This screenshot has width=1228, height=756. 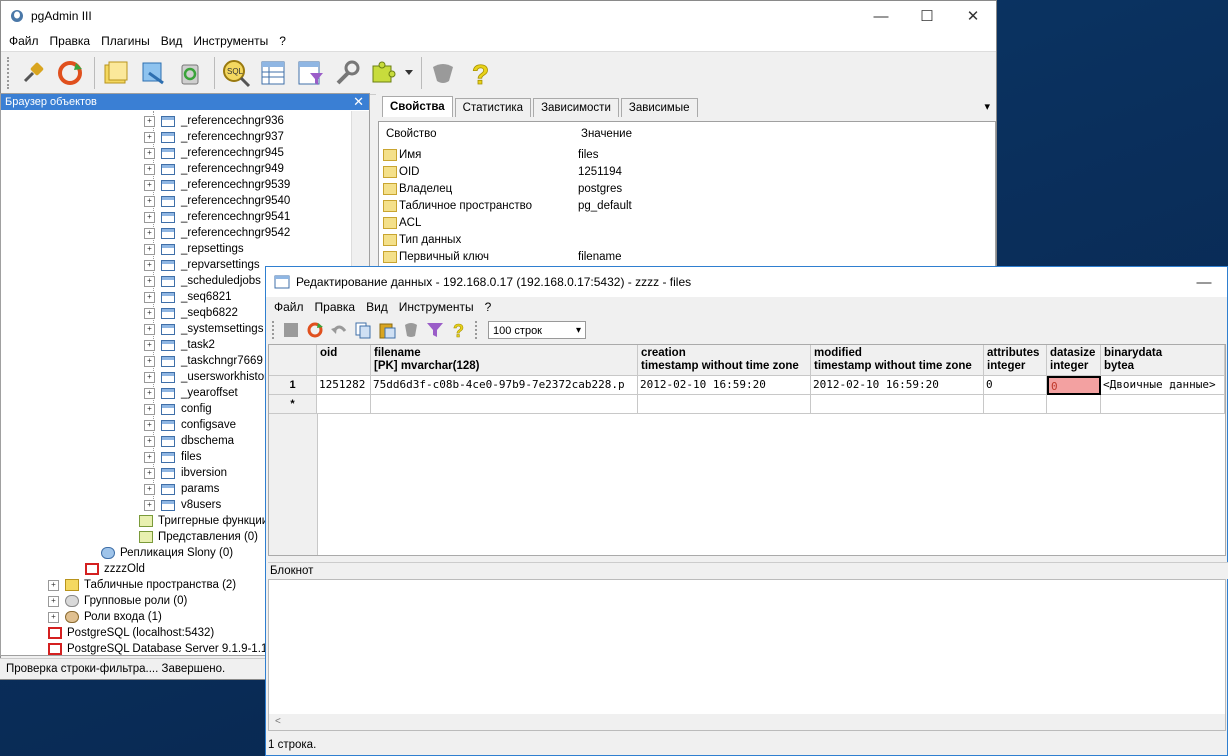 What do you see at coordinates (504, 360) in the screenshot?
I see `column-header: filename [PK] mvarchar(128)` at bounding box center [504, 360].